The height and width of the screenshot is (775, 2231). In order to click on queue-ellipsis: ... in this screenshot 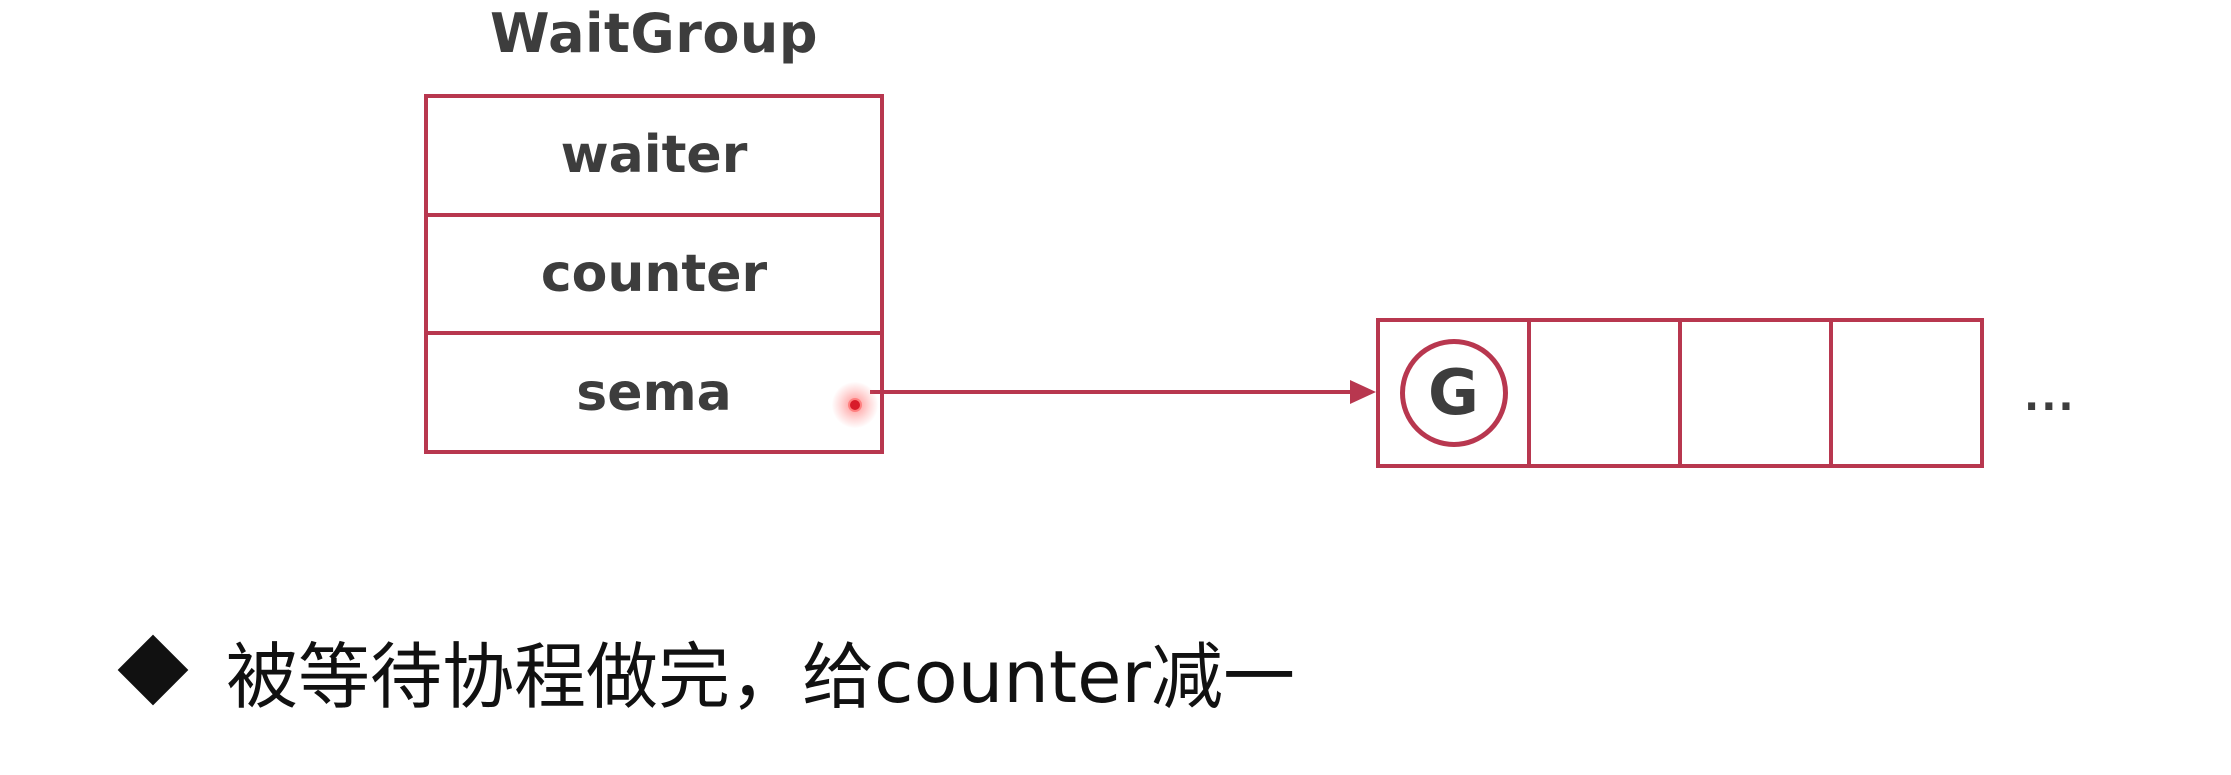, I will do `click(2050, 397)`.